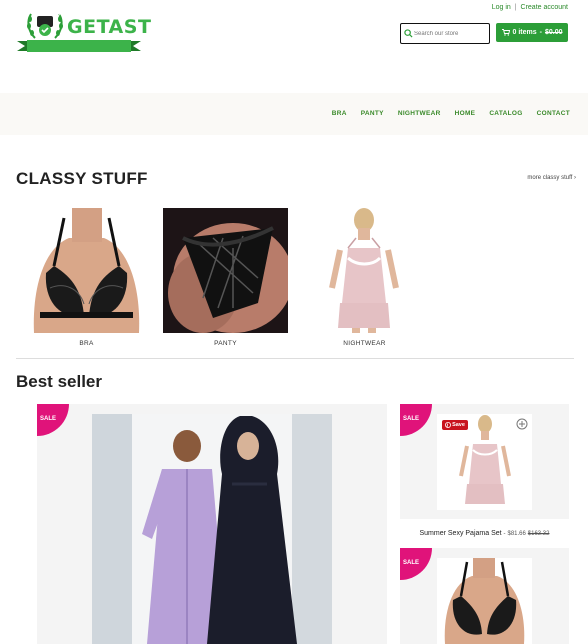  Describe the element at coordinates (522, 424) in the screenshot. I see `zoom-icon` at that location.